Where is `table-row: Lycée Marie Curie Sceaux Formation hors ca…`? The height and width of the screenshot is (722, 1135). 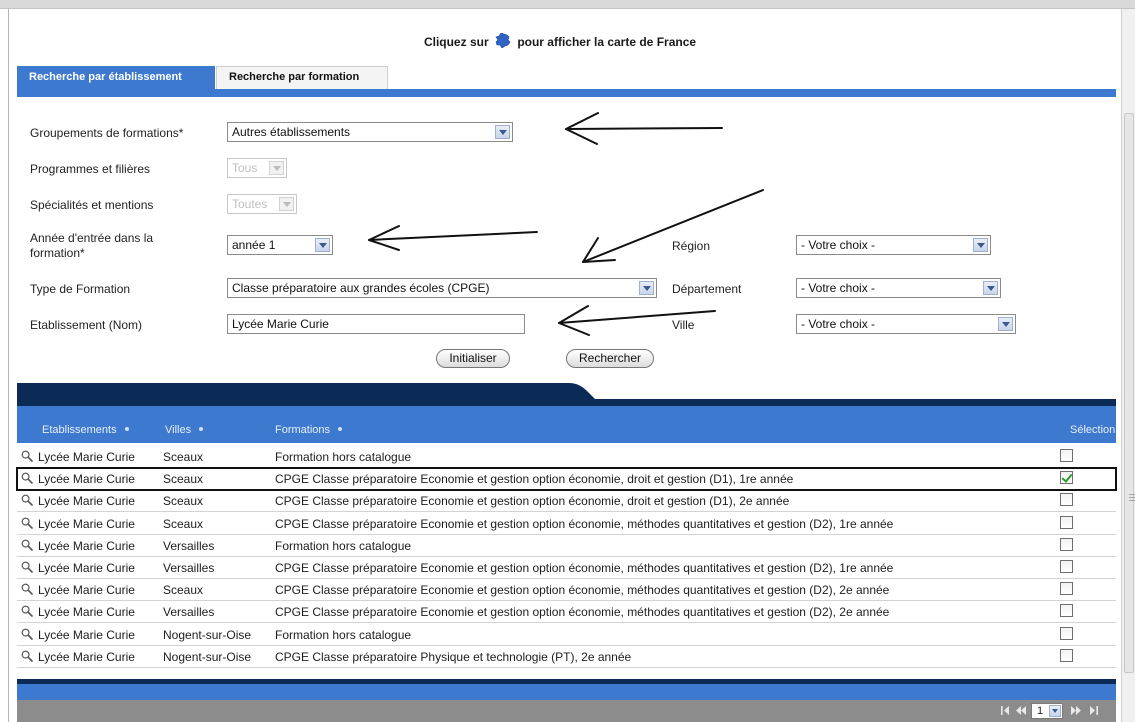 table-row: Lycée Marie Curie Sceaux Formation hors ca… is located at coordinates (566, 457).